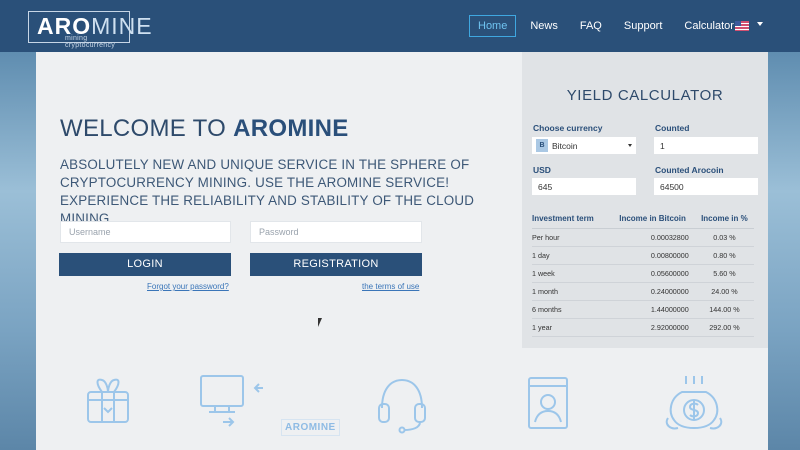 The image size is (800, 450). I want to click on table-cell: 0.00032800, so click(652, 237).